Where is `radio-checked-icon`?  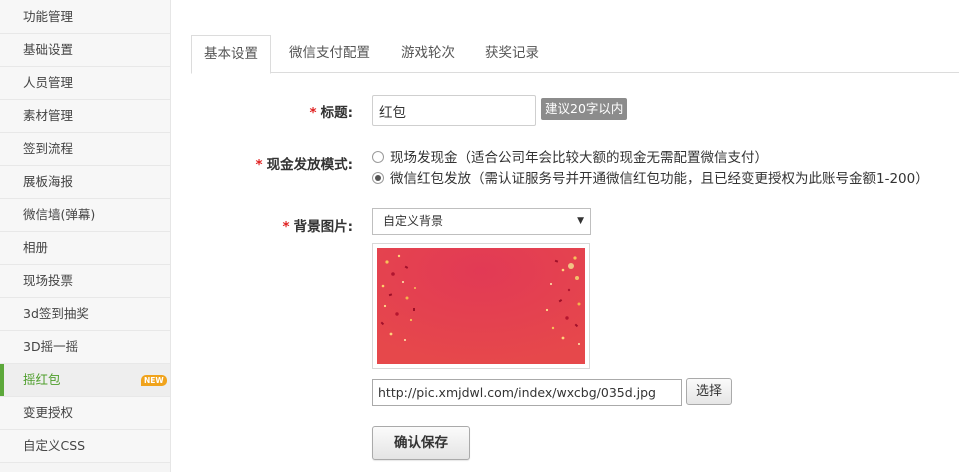 radio-checked-icon is located at coordinates (378, 178).